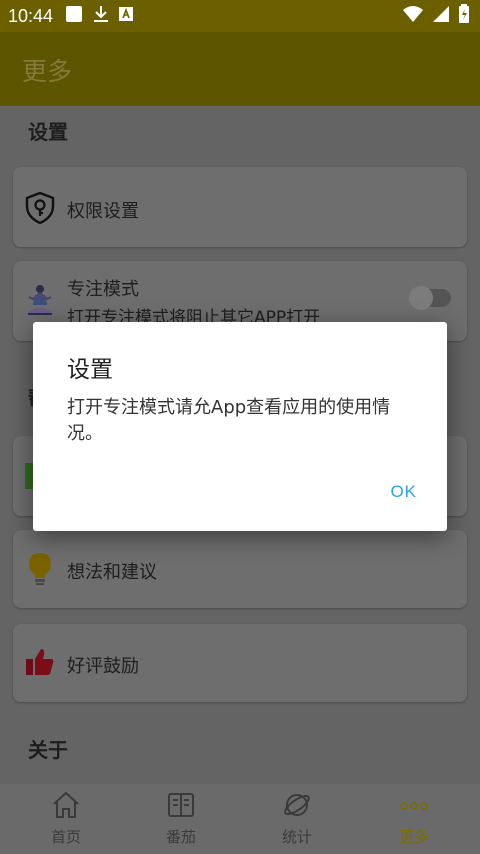  I want to click on about-section-title: 关于, so click(48, 750).